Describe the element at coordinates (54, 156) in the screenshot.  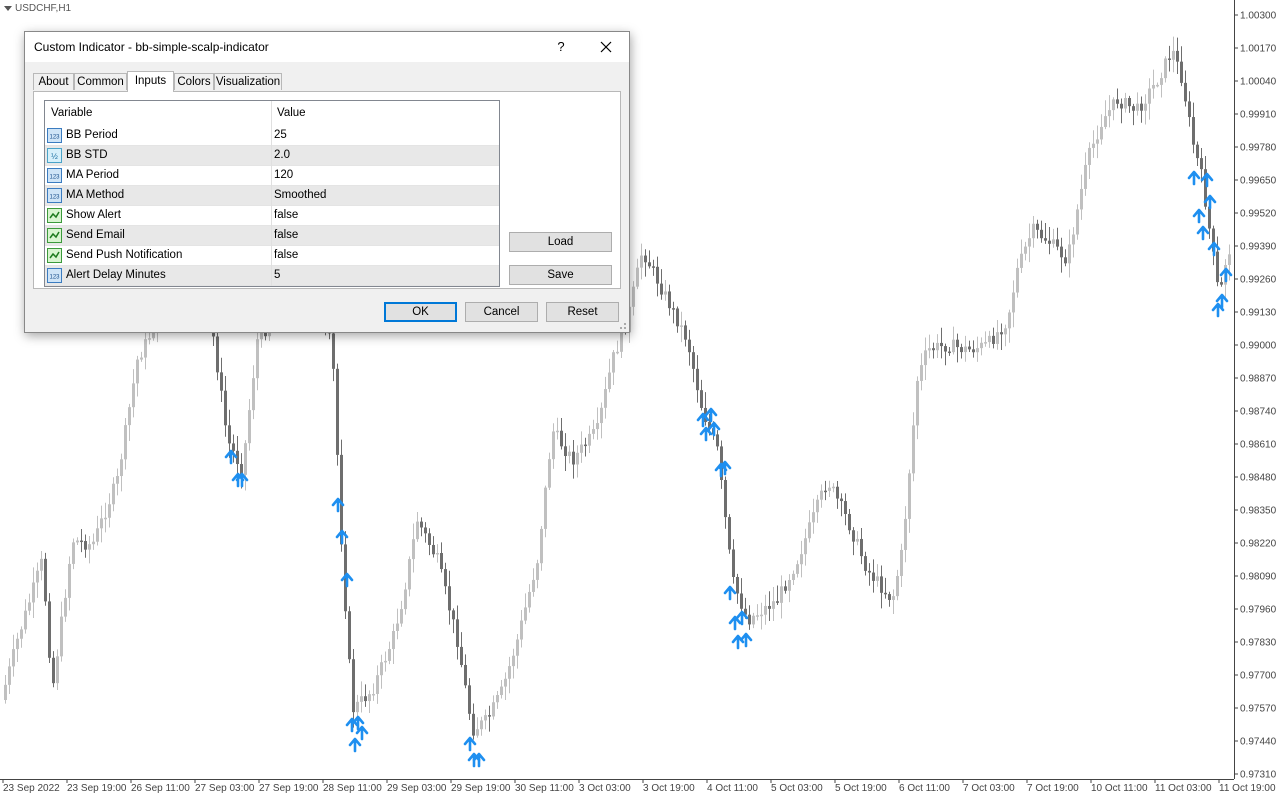
I see `svg-text: ½` at that location.